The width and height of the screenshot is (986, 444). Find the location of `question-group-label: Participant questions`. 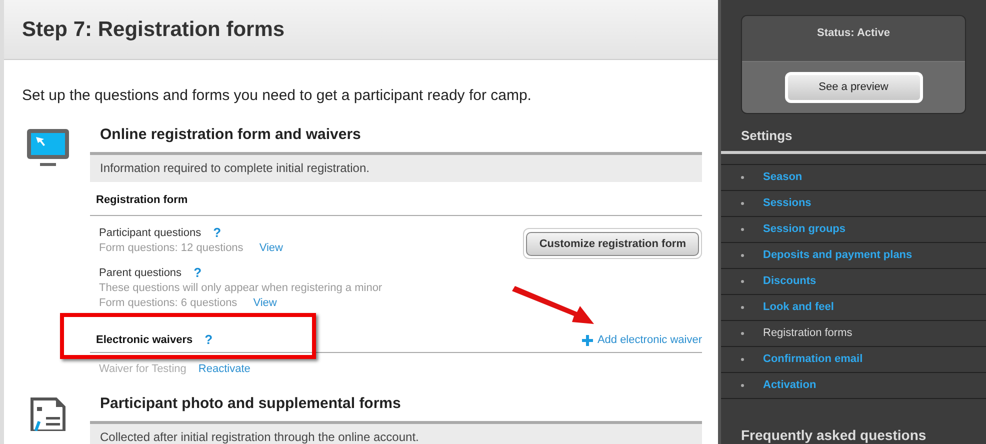

question-group-label: Participant questions is located at coordinates (150, 233).